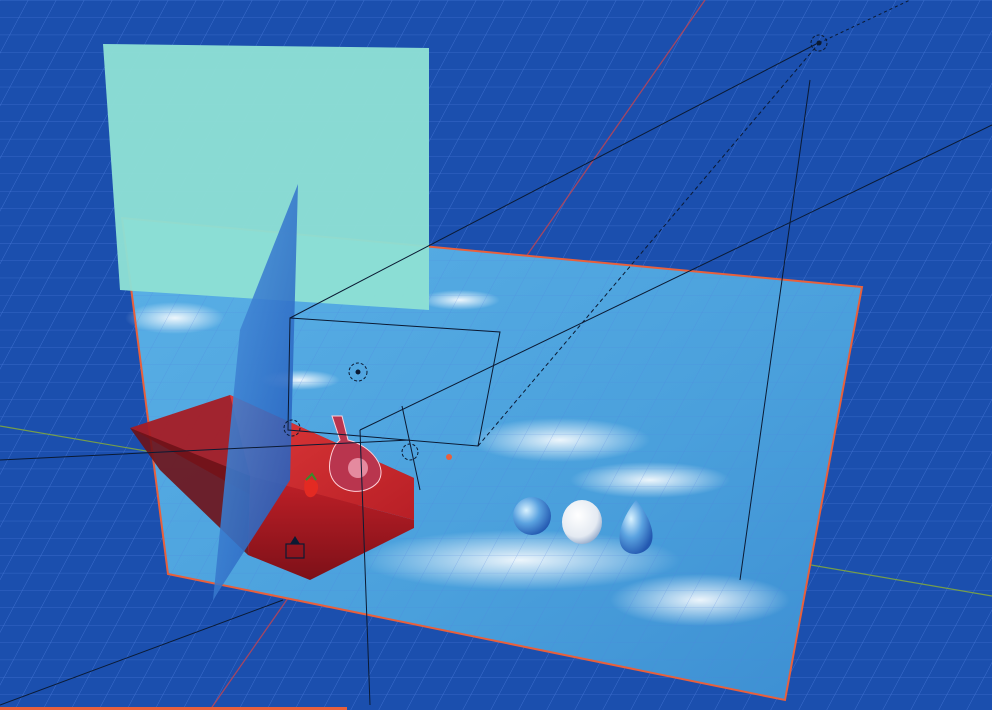  What do you see at coordinates (449, 457) in the screenshot?
I see `origin-dot` at bounding box center [449, 457].